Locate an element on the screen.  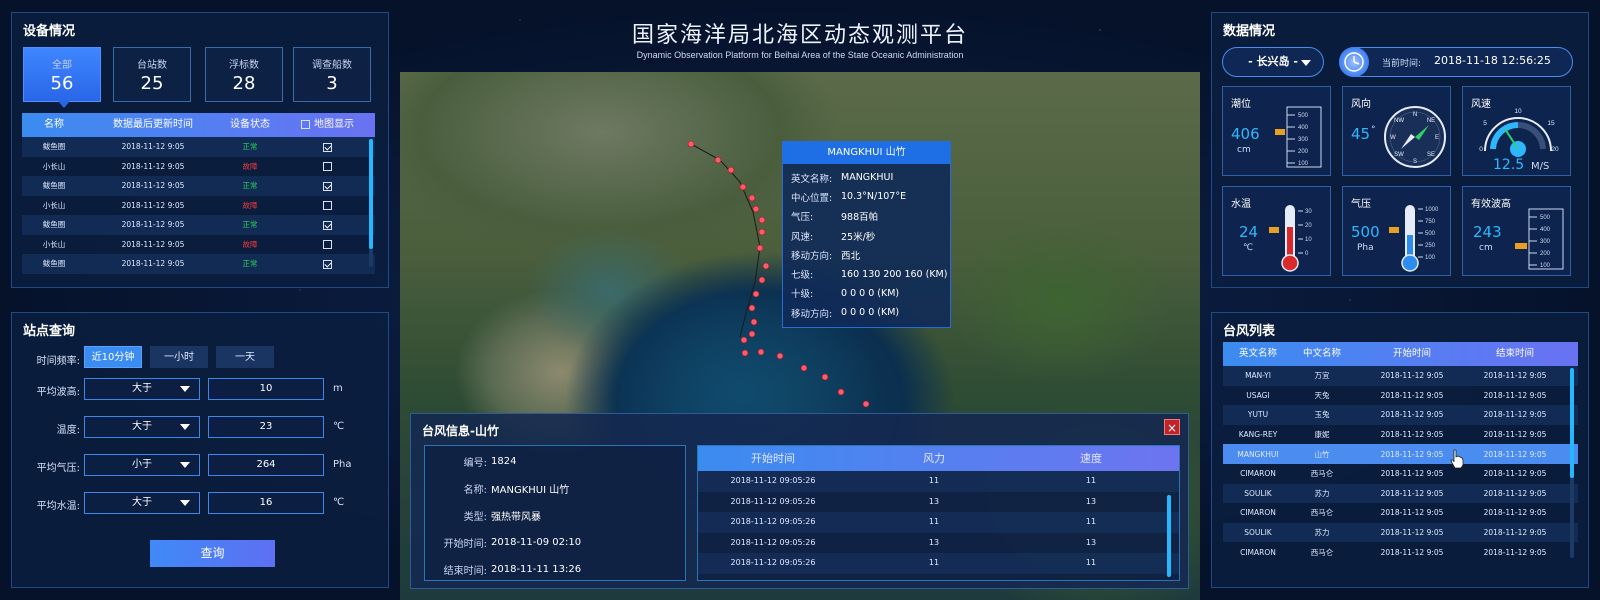
filter-label: 温度: is located at coordinates (68, 430).